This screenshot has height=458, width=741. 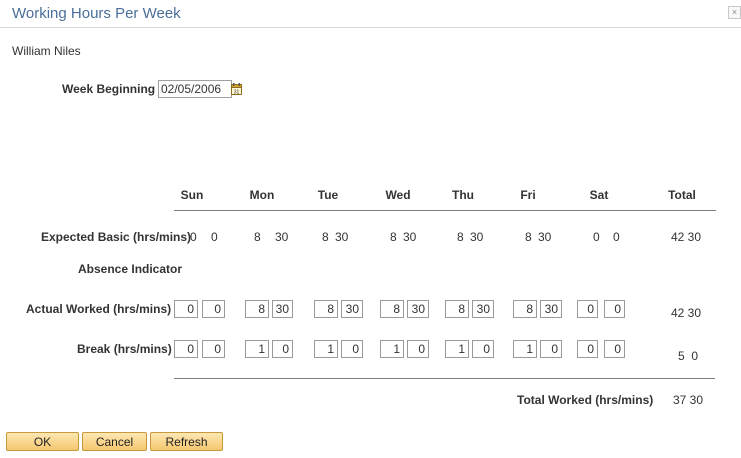 I want to click on expected-wed-mins: 30, so click(x=410, y=237).